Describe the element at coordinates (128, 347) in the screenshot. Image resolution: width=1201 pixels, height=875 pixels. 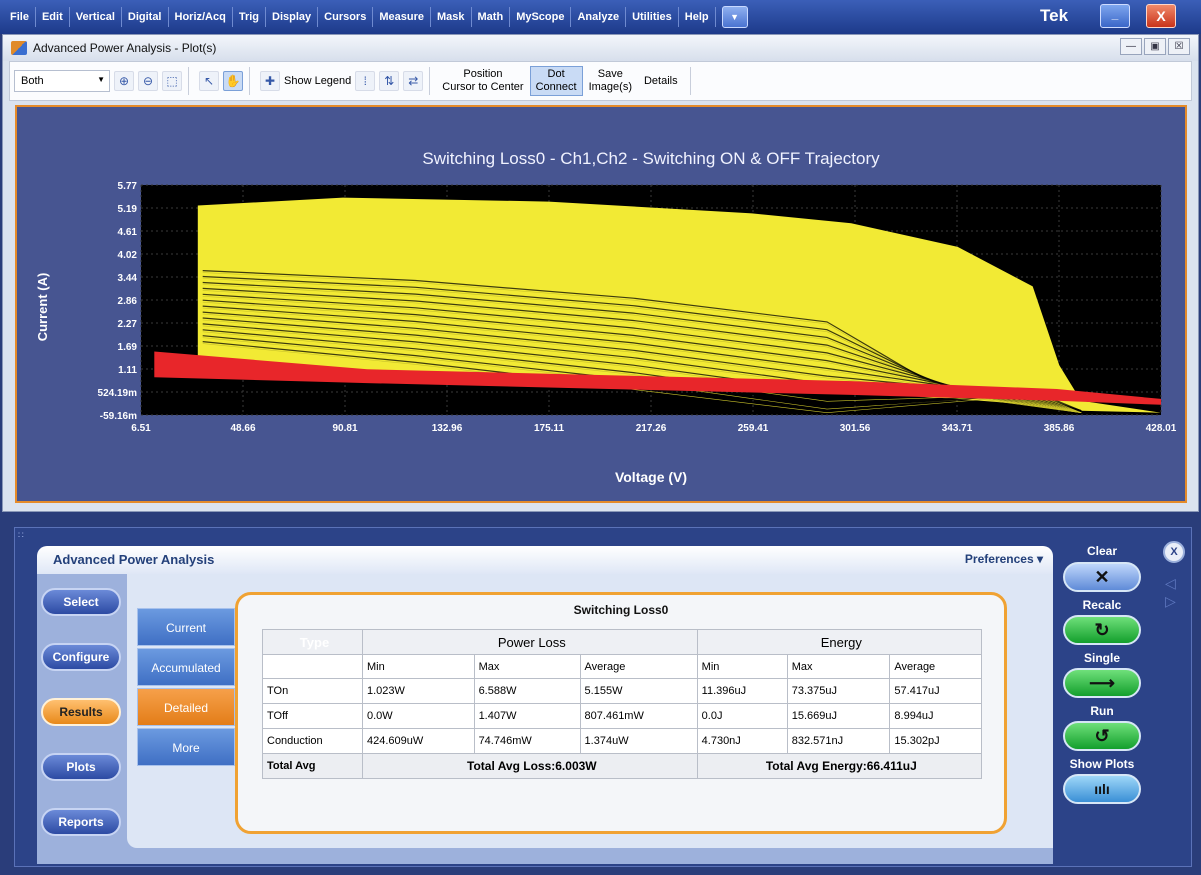
I see `y-tick-label: 1.69` at that location.